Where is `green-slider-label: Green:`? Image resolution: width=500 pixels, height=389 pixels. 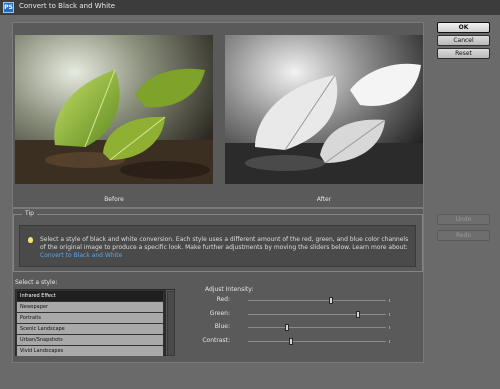
green-slider-label: Green: is located at coordinates (219, 313).